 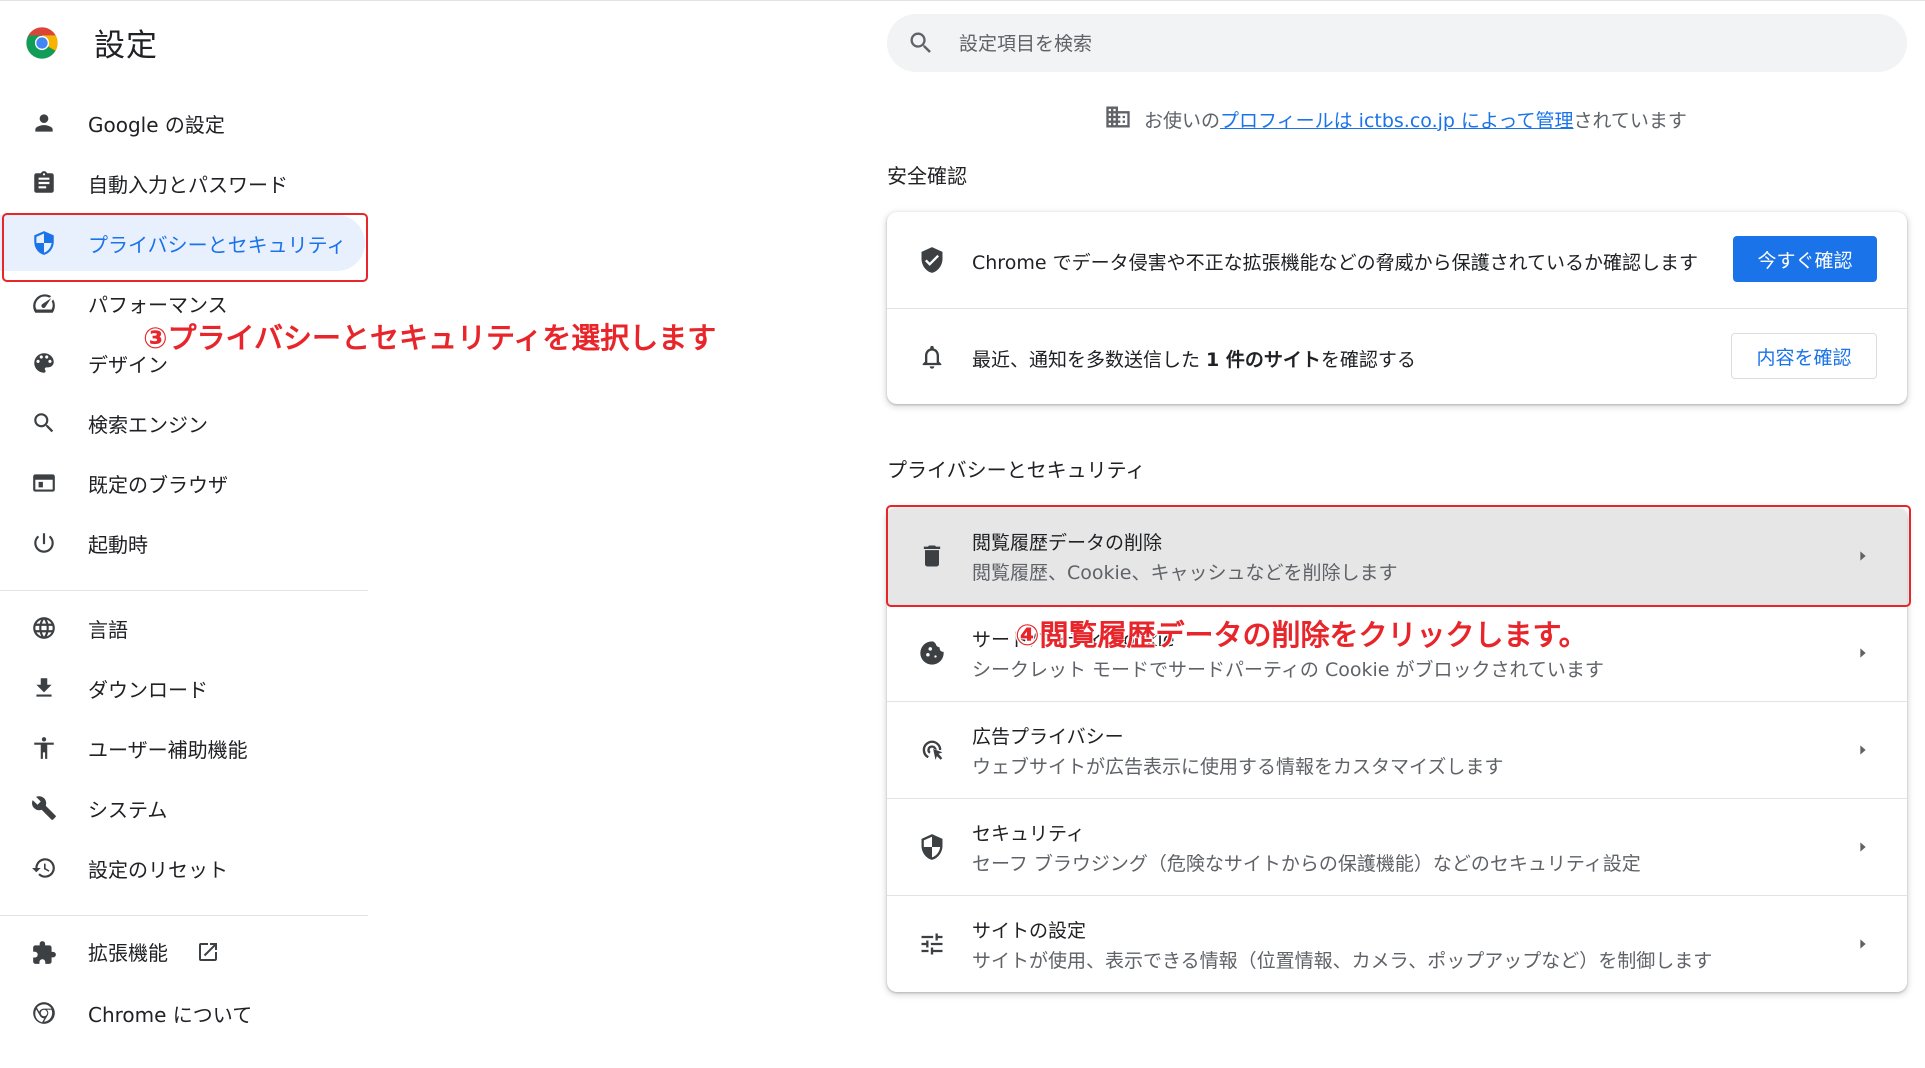 I want to click on download-icon, so click(x=44, y=688).